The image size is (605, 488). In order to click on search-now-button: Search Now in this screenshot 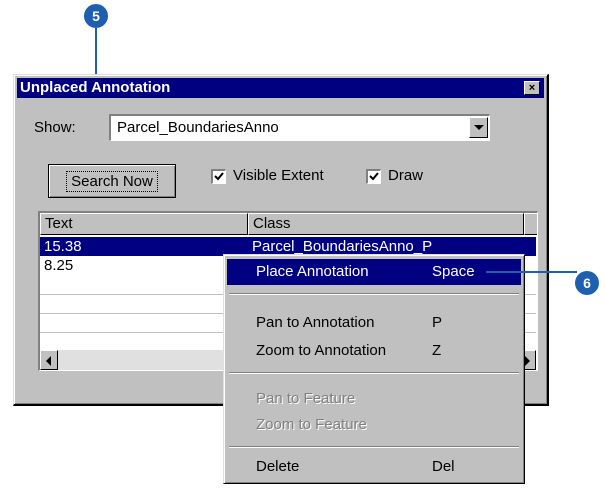, I will do `click(112, 181)`.